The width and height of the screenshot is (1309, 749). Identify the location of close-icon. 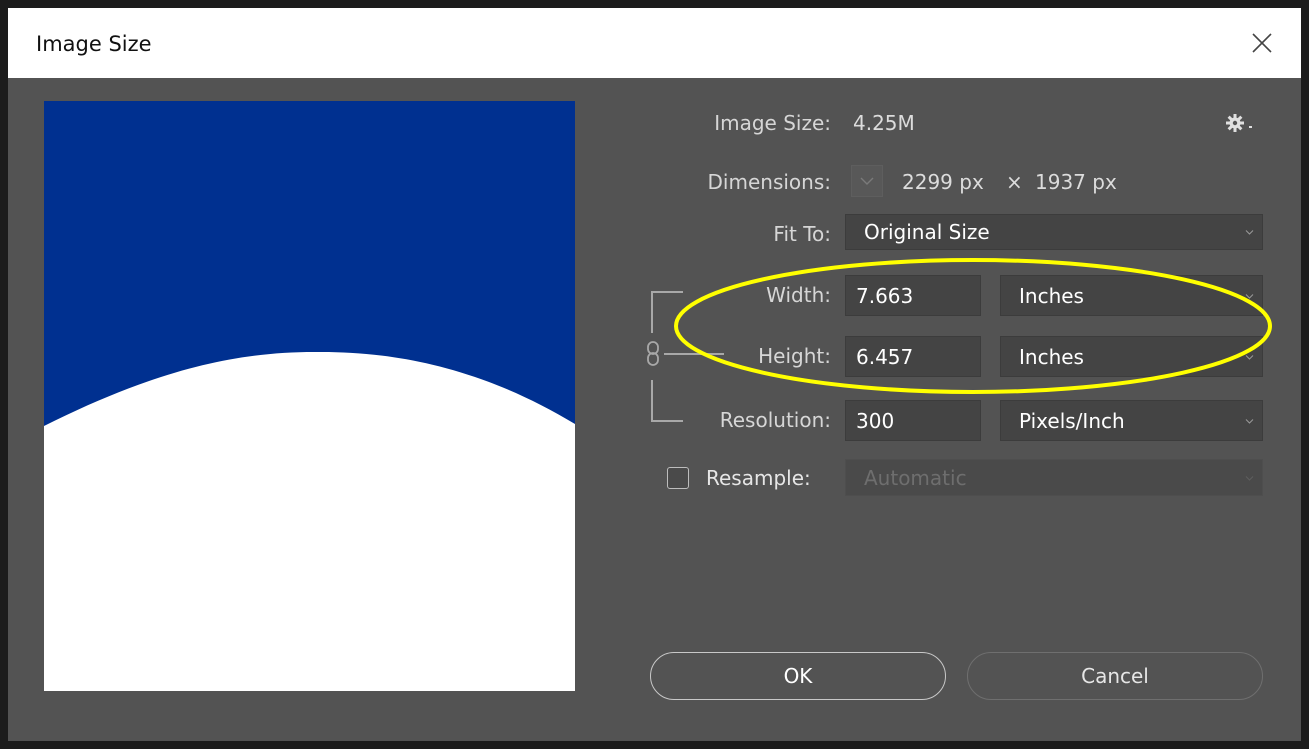
(1262, 43).